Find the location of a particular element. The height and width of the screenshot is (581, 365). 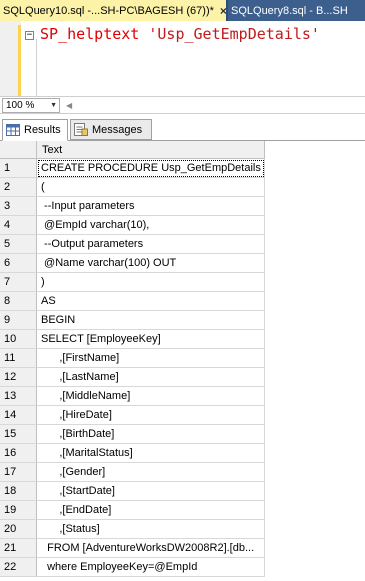

table-row: 5 --Output parameters is located at coordinates (132, 244).